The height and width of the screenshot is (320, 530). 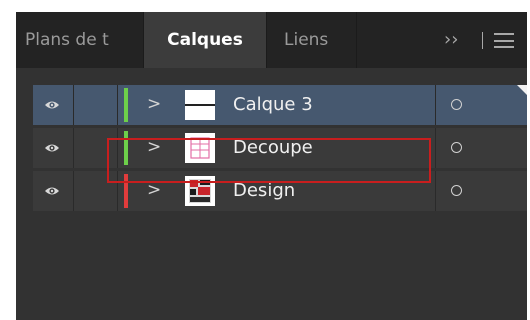 I want to click on layer-name: Design, so click(x=264, y=191).